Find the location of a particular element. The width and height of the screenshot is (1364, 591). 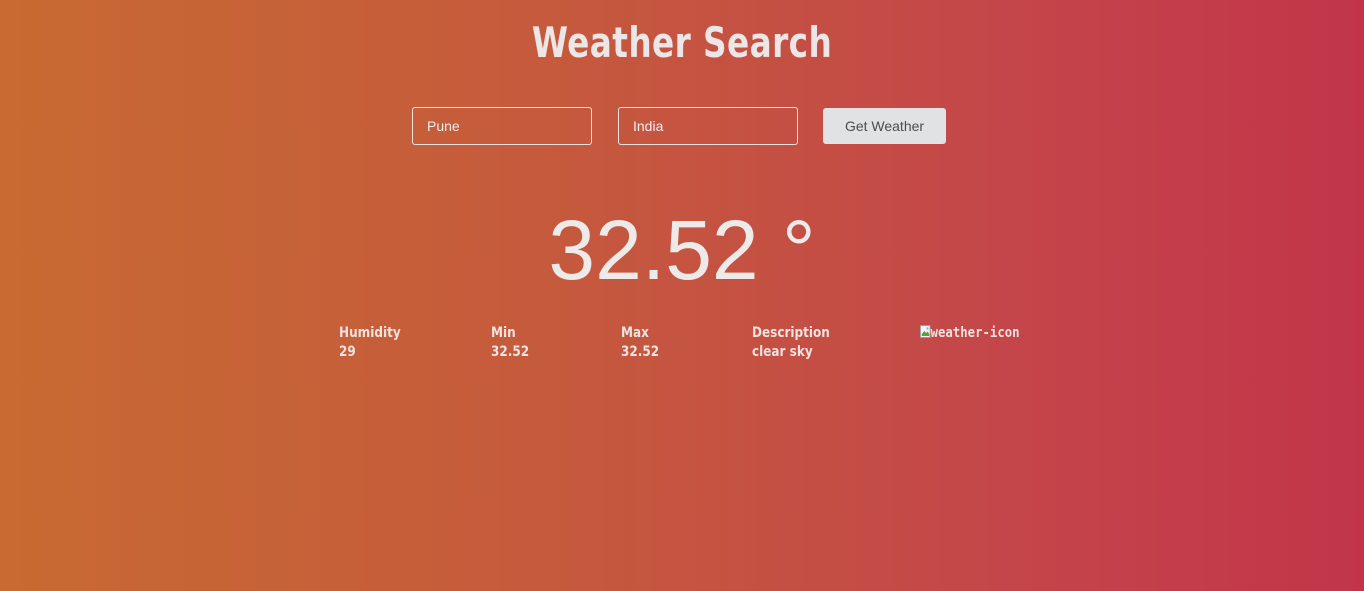

city-input is located at coordinates (502, 126).